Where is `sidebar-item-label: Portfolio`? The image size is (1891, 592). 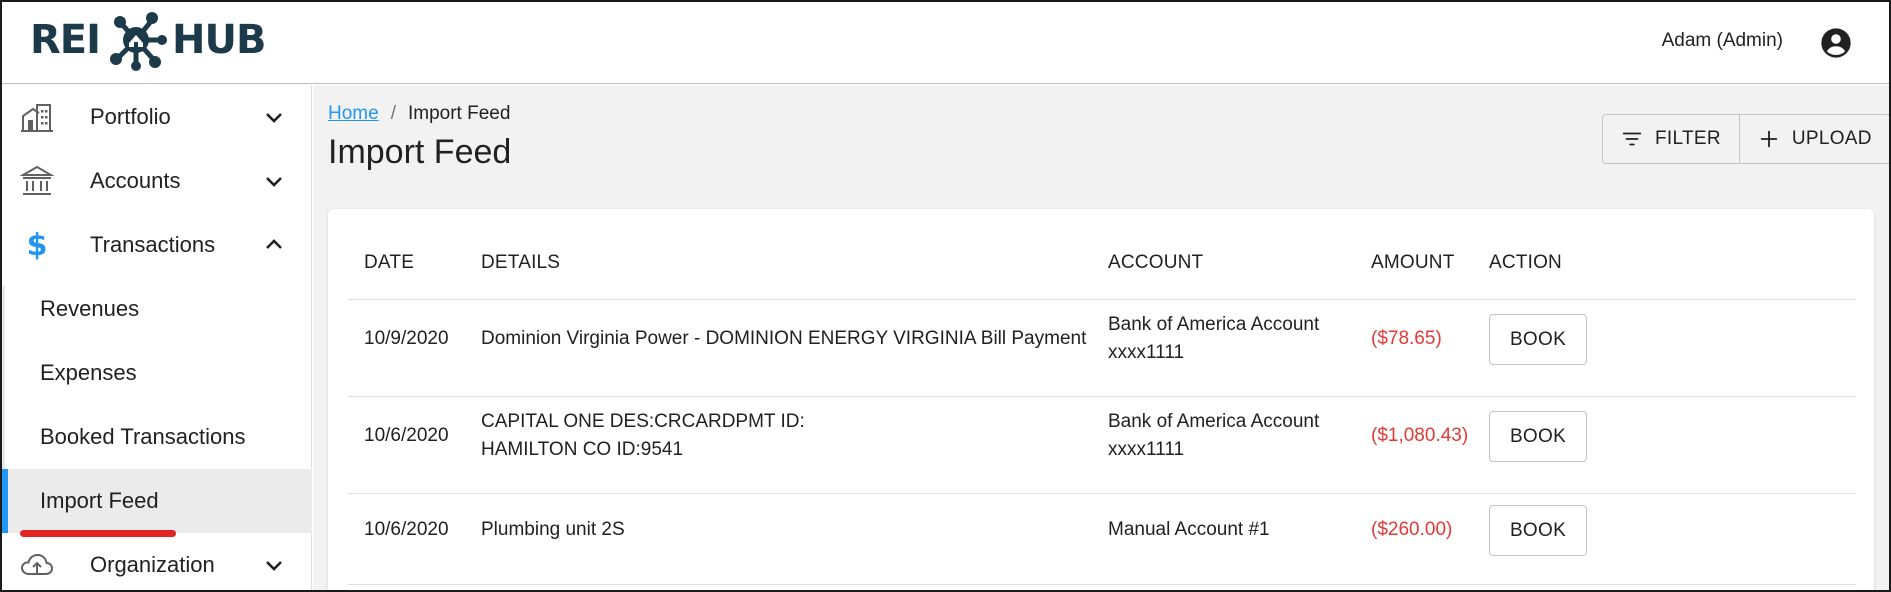
sidebar-item-label: Portfolio is located at coordinates (130, 116).